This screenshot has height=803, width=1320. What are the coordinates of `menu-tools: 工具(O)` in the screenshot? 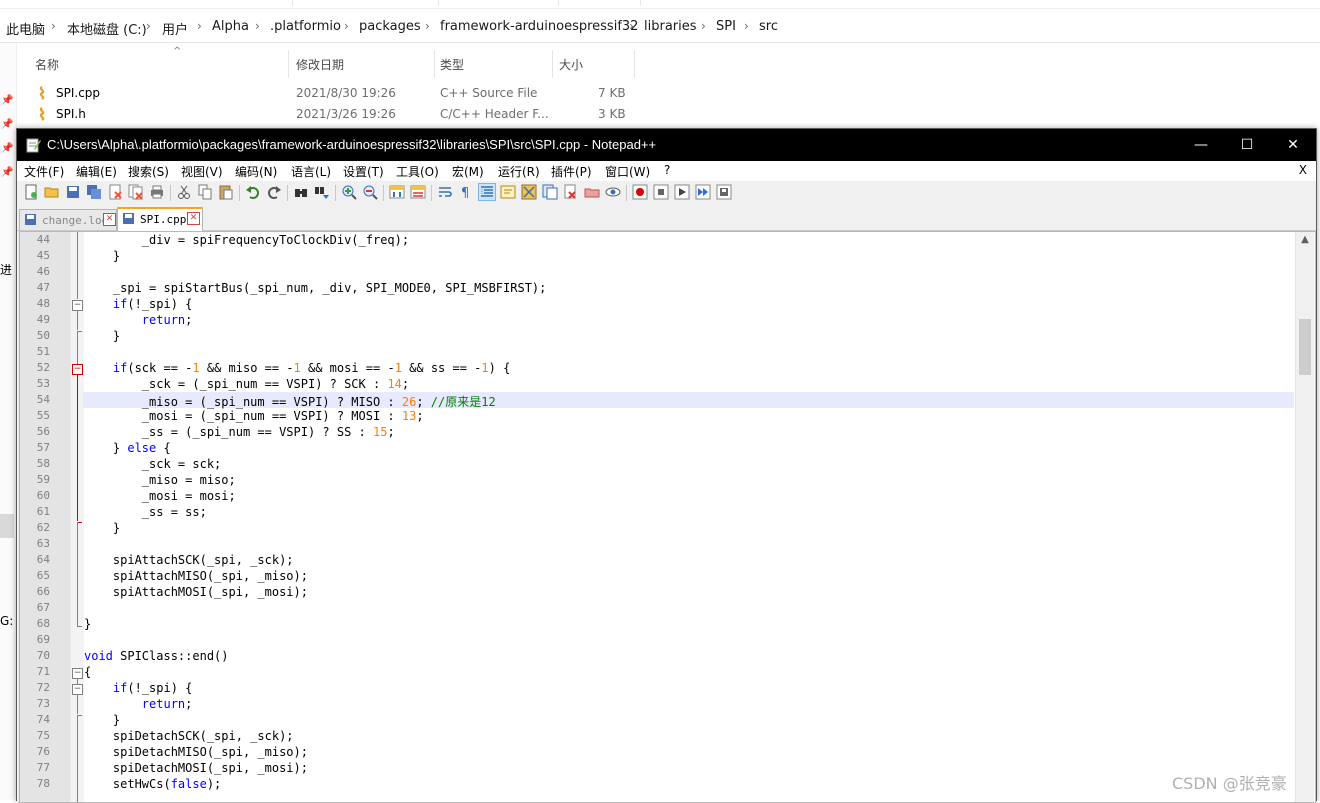 It's located at (417, 171).